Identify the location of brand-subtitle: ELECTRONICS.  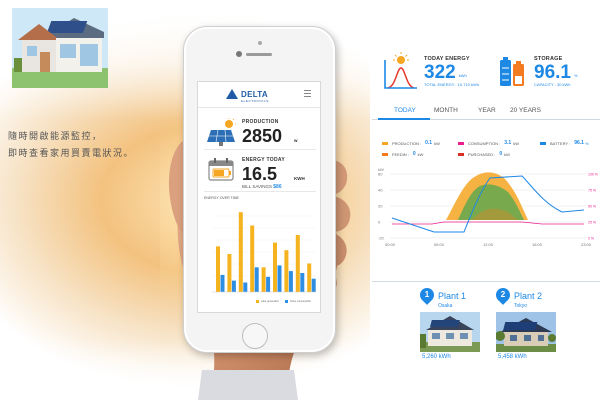
(255, 101).